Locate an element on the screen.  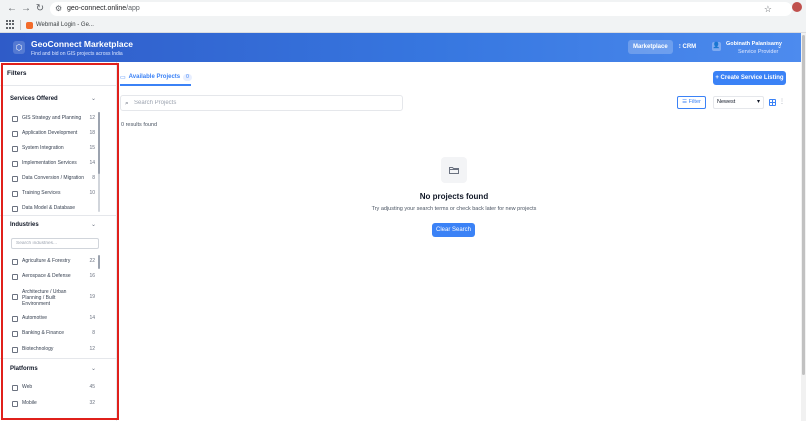
option-training: Training Services 10 is located at coordinates (53, 193).